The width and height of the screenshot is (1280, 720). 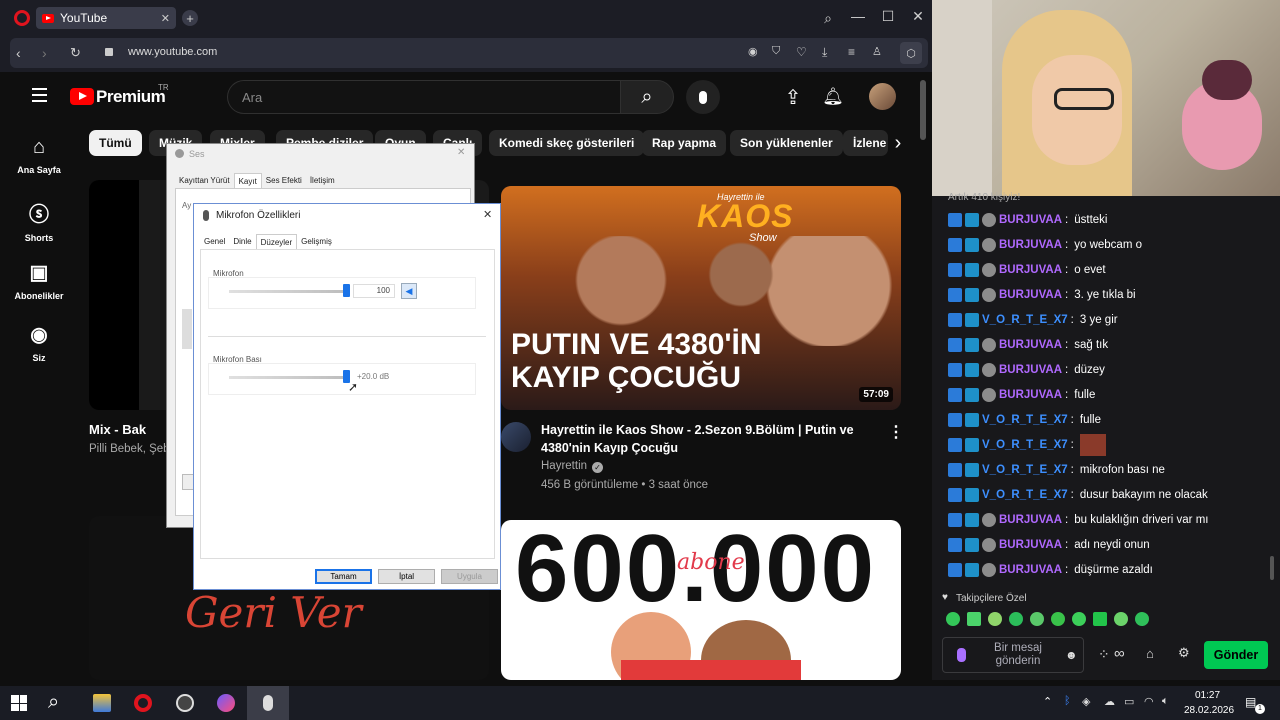 I want to click on url-text: www.youtube.com, so click(x=172, y=52).